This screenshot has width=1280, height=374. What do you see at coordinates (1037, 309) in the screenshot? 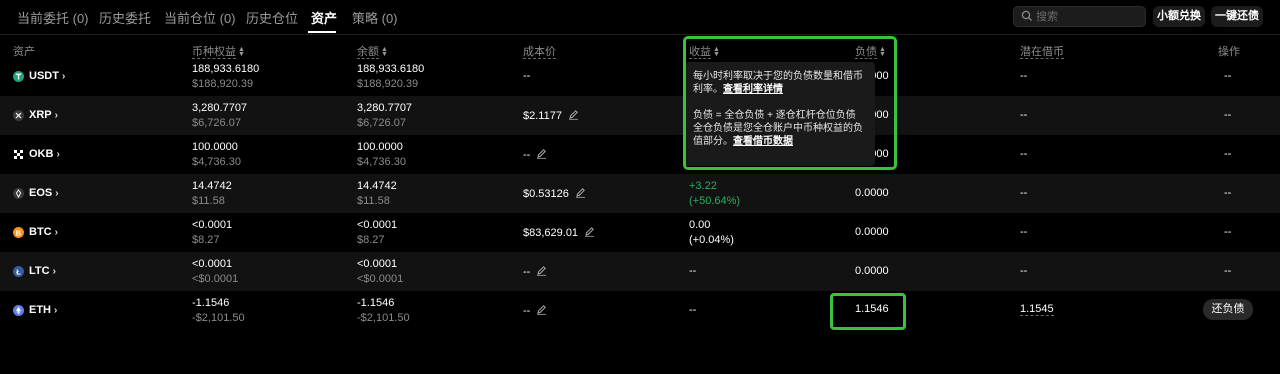
I see `potential-borrow-value: 1.1545` at bounding box center [1037, 309].